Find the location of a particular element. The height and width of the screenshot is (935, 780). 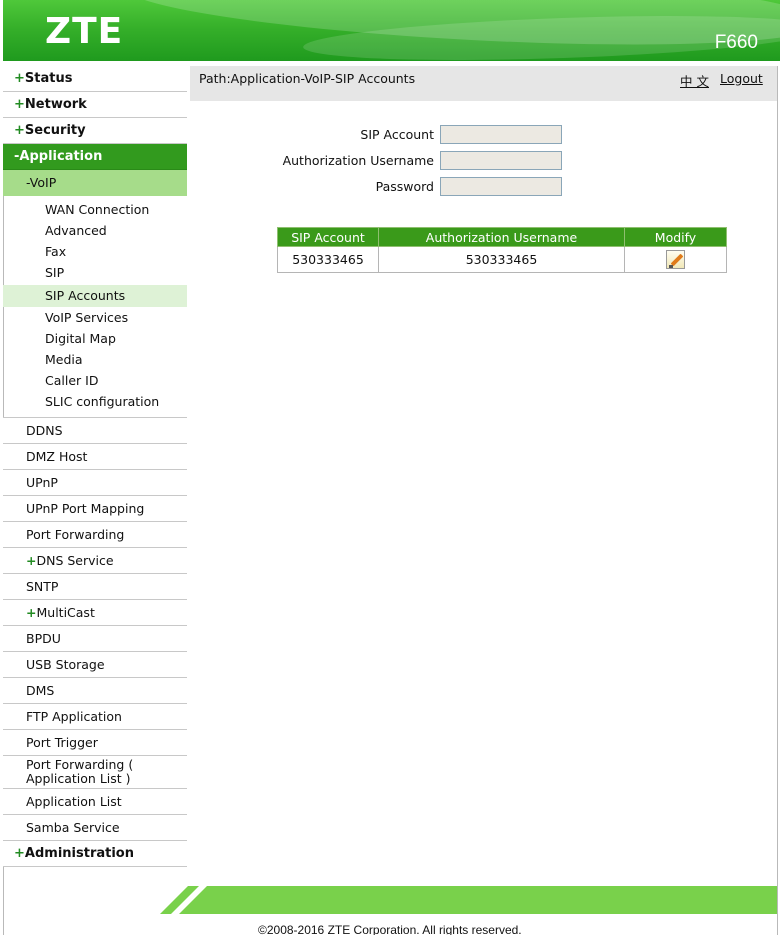

sidebar-item-label: SNTP is located at coordinates (42, 586).